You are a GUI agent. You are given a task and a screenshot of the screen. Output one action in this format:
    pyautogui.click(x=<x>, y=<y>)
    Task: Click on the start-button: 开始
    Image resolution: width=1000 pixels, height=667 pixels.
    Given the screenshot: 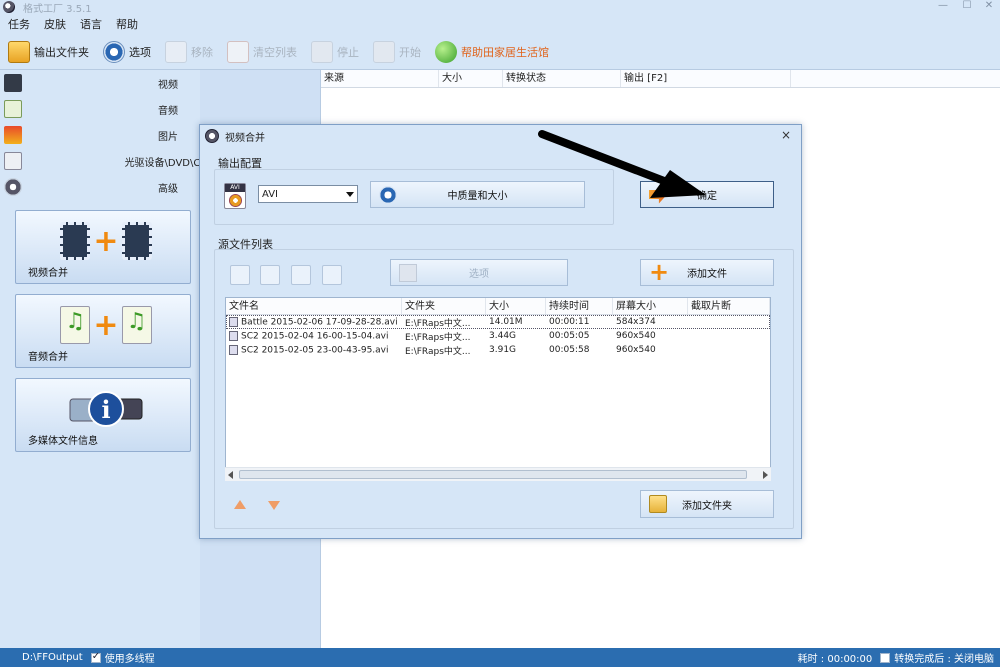 What is the action you would take?
    pyautogui.click(x=397, y=52)
    